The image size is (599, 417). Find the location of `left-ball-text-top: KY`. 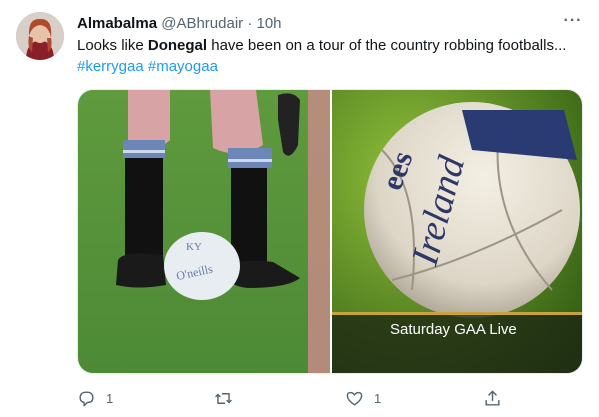

left-ball-text-top: KY is located at coordinates (194, 247).